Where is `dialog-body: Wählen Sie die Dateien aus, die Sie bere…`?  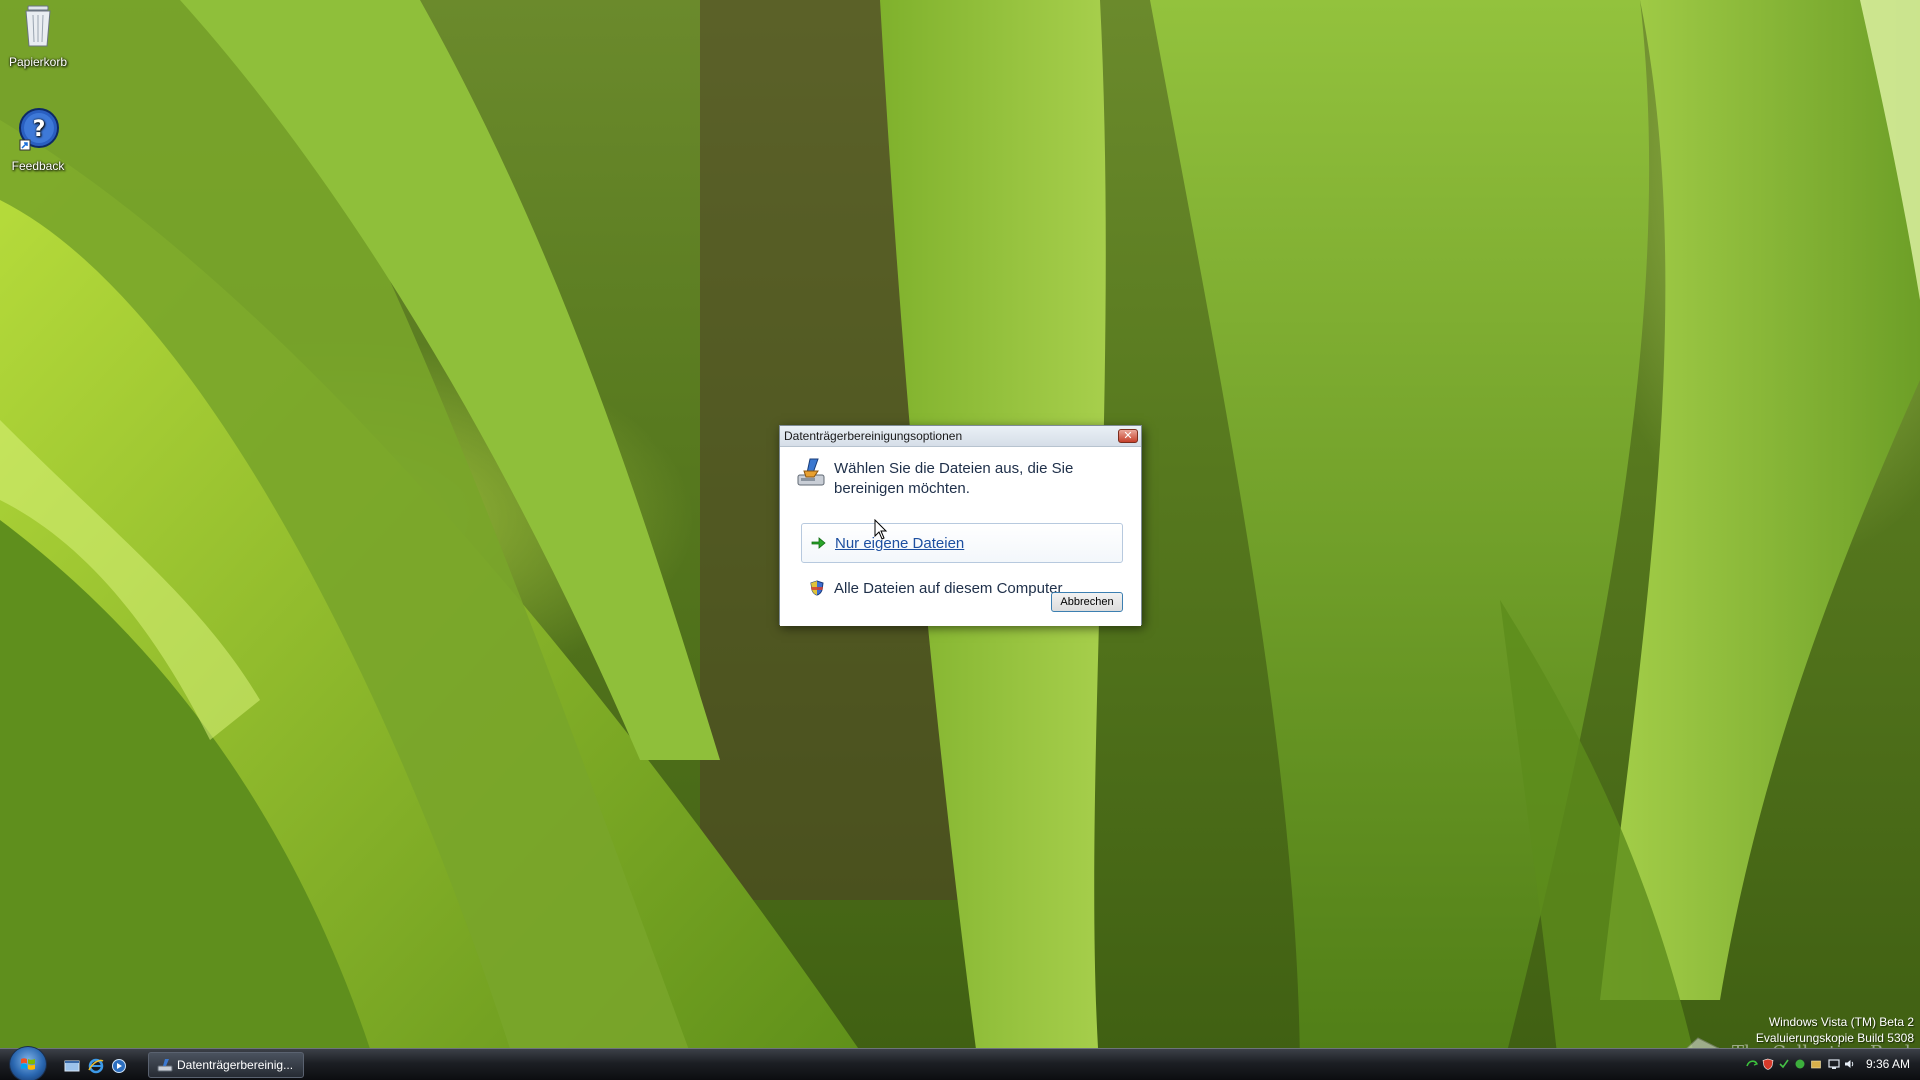
dialog-body: Wählen Sie die Dateien aus, die Sie bere… is located at coordinates (960, 536).